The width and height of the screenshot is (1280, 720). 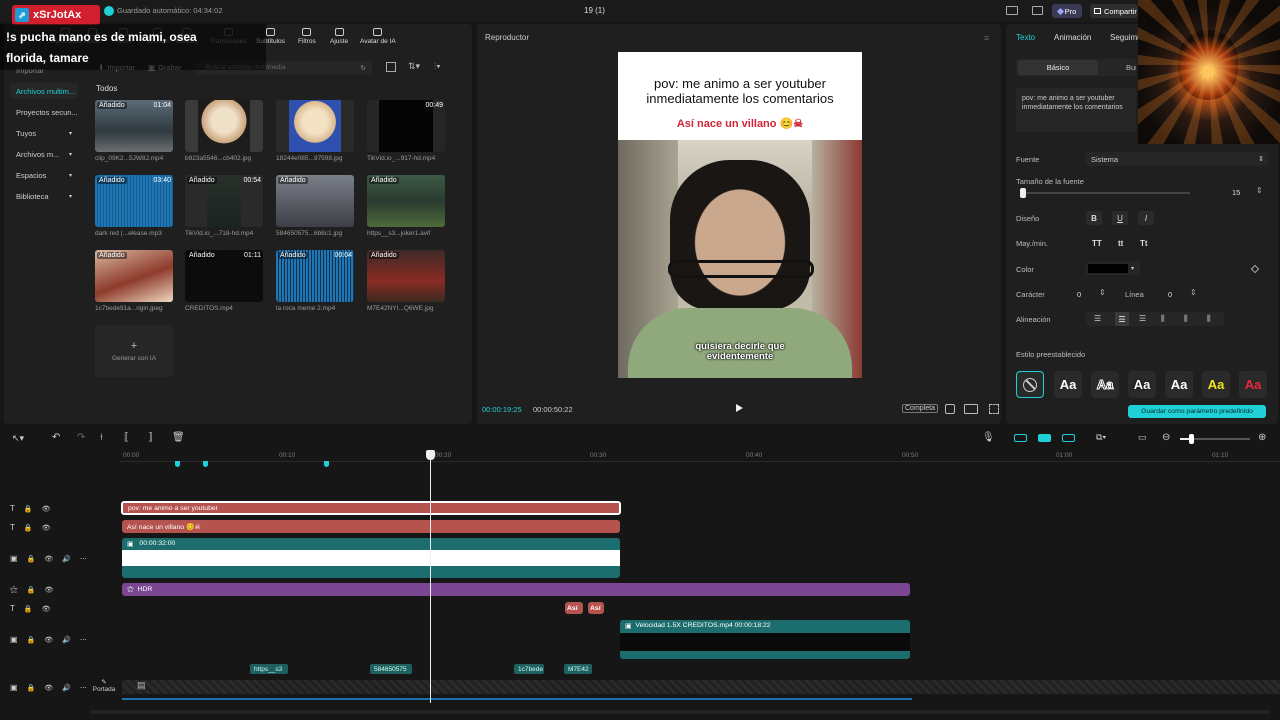 I want to click on trim-right-icon: ⟧, so click(x=150, y=437).